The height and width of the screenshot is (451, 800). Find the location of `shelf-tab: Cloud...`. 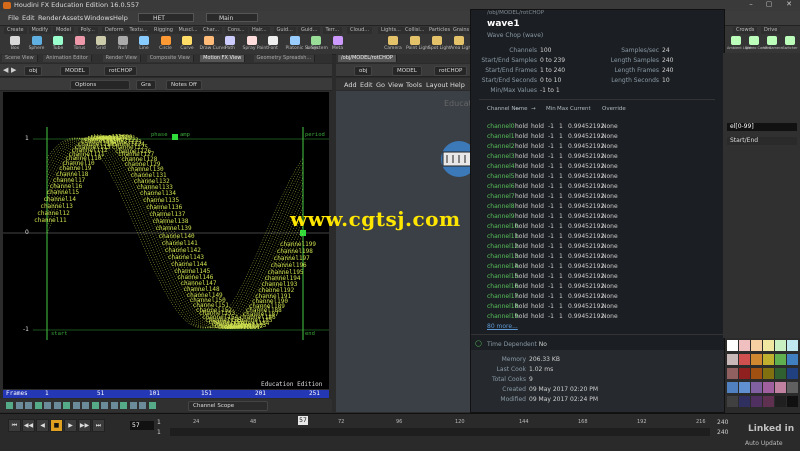

shelf-tab: Cloud... is located at coordinates (360, 30).